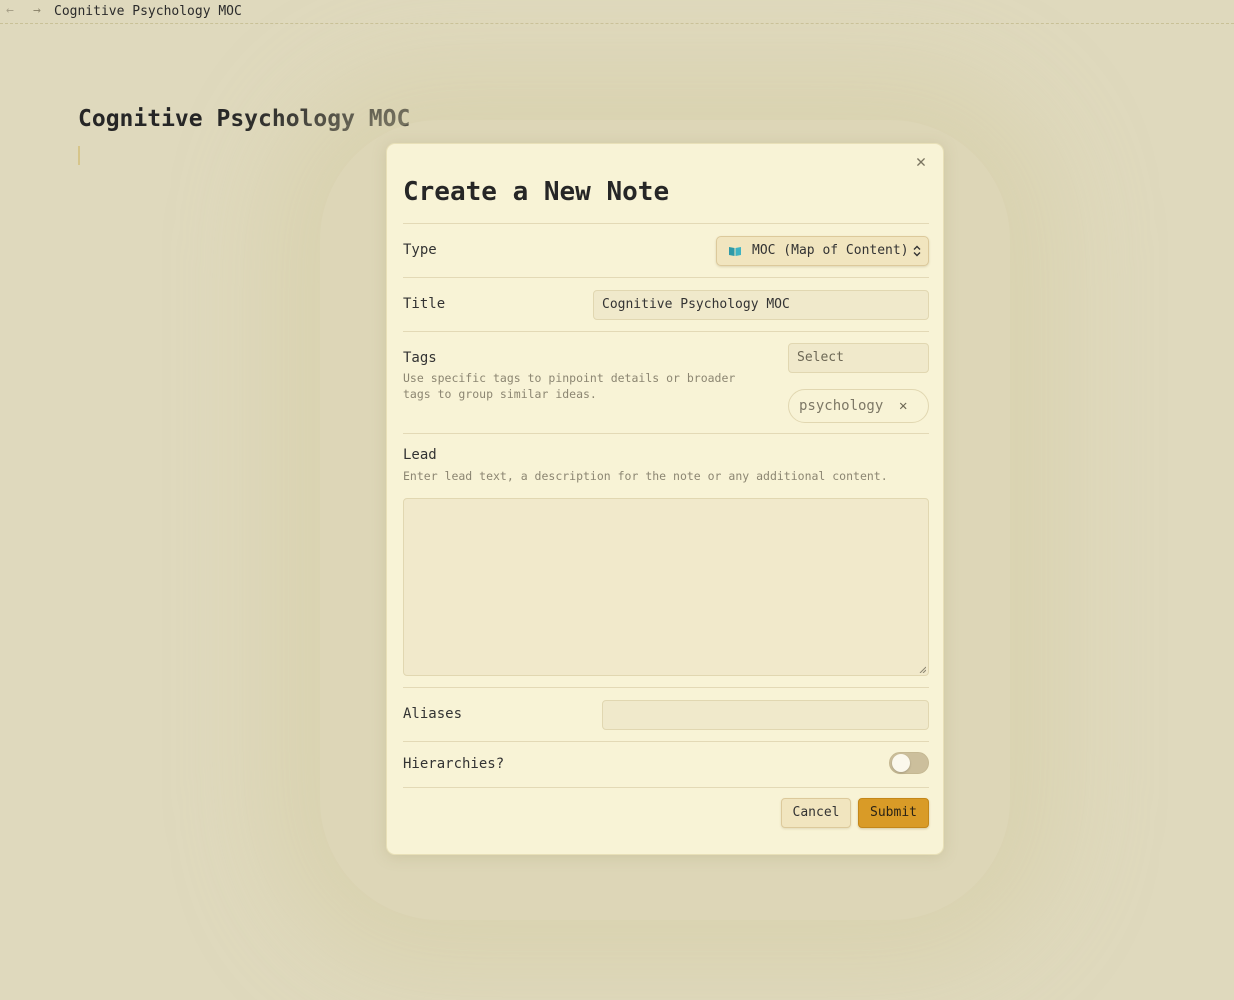 This screenshot has height=1000, width=1234. What do you see at coordinates (433, 714) in the screenshot?
I see `aliases-label: Aliases` at bounding box center [433, 714].